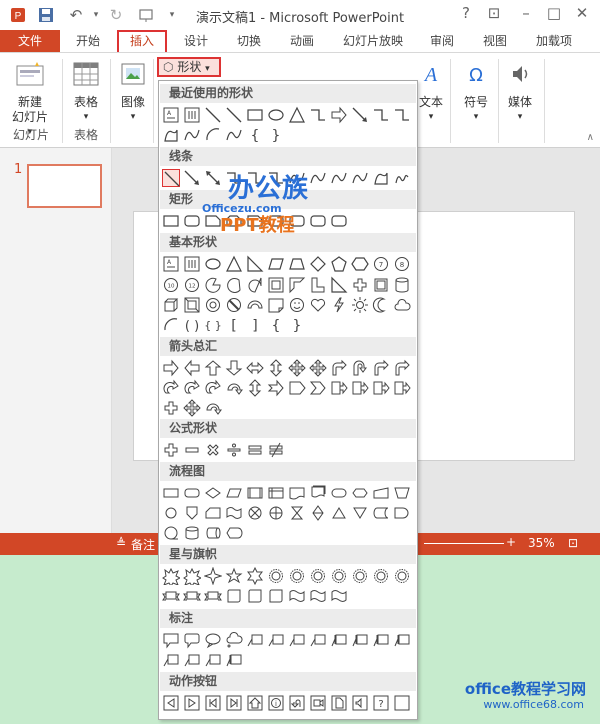 This screenshot has height=724, width=600. Describe the element at coordinates (171, 388) in the screenshot. I see `curvedarrow-shape-icon` at that location.